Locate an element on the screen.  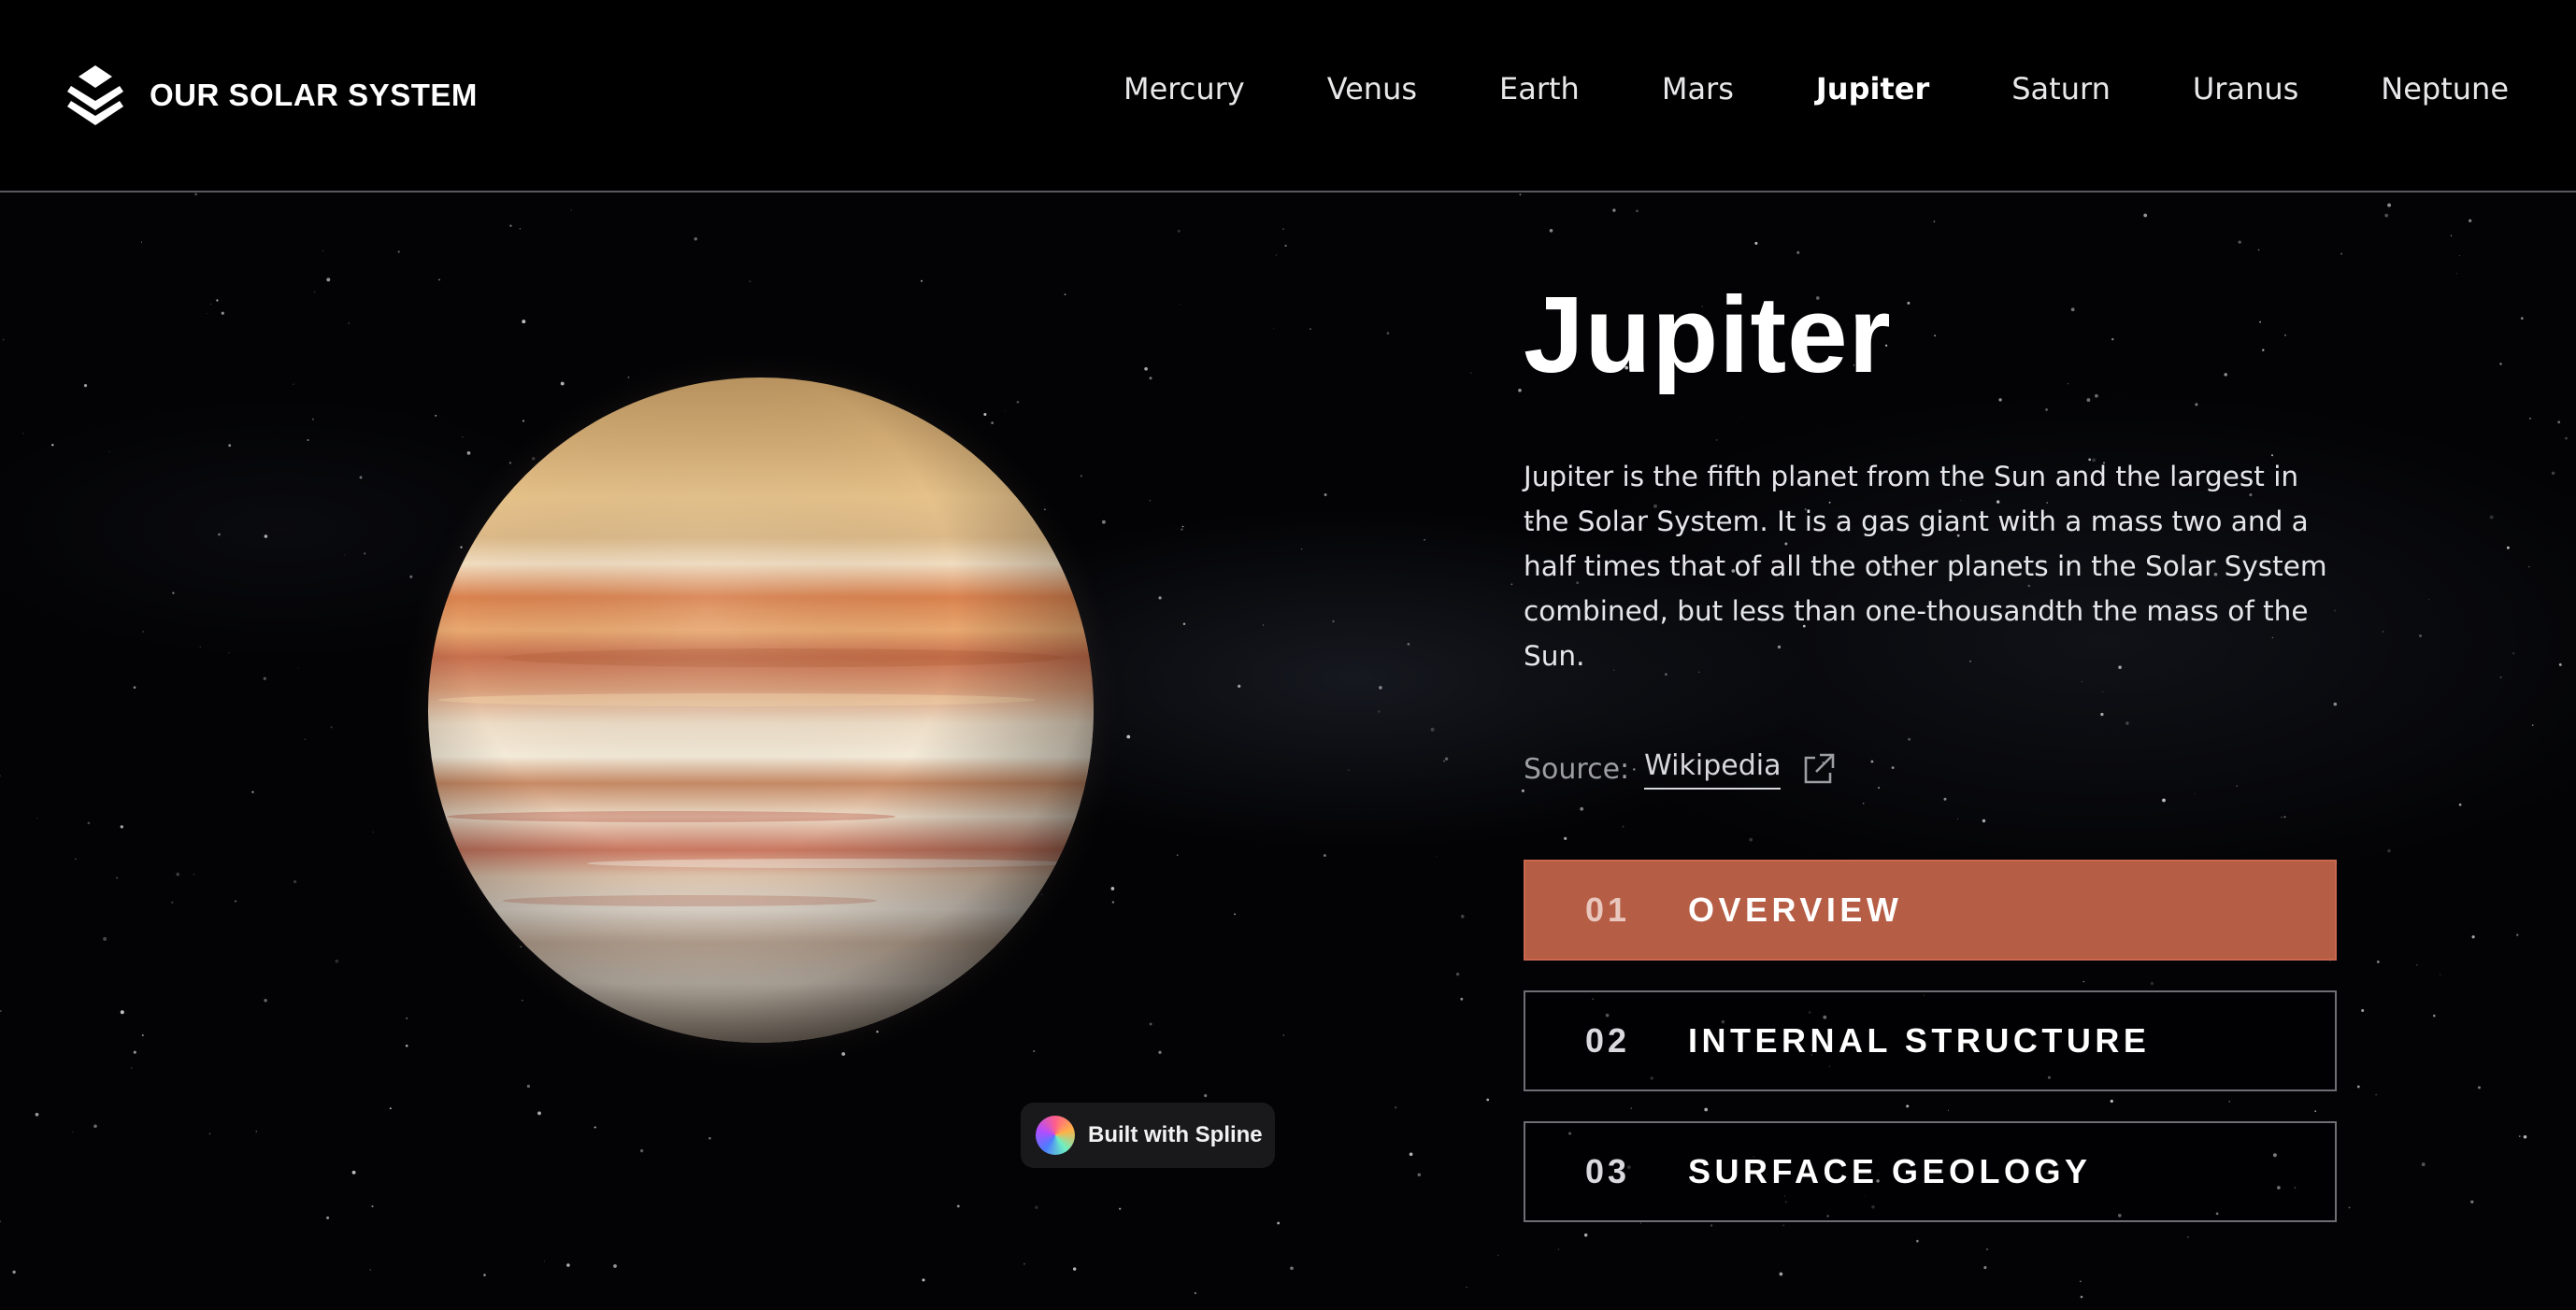
spline-badge-label: Built with Spline is located at coordinates (1175, 1134).